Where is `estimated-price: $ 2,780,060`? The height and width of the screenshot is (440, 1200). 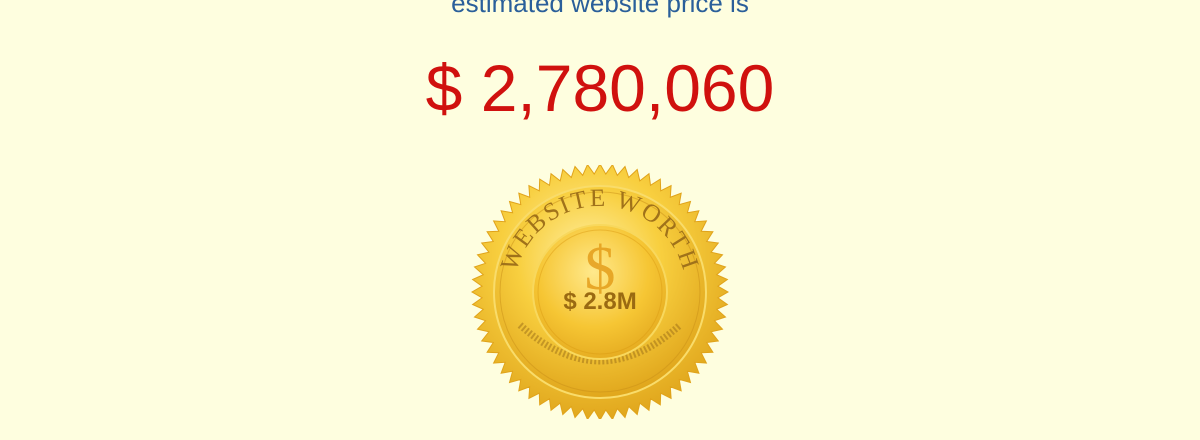 estimated-price: $ 2,780,060 is located at coordinates (600, 88).